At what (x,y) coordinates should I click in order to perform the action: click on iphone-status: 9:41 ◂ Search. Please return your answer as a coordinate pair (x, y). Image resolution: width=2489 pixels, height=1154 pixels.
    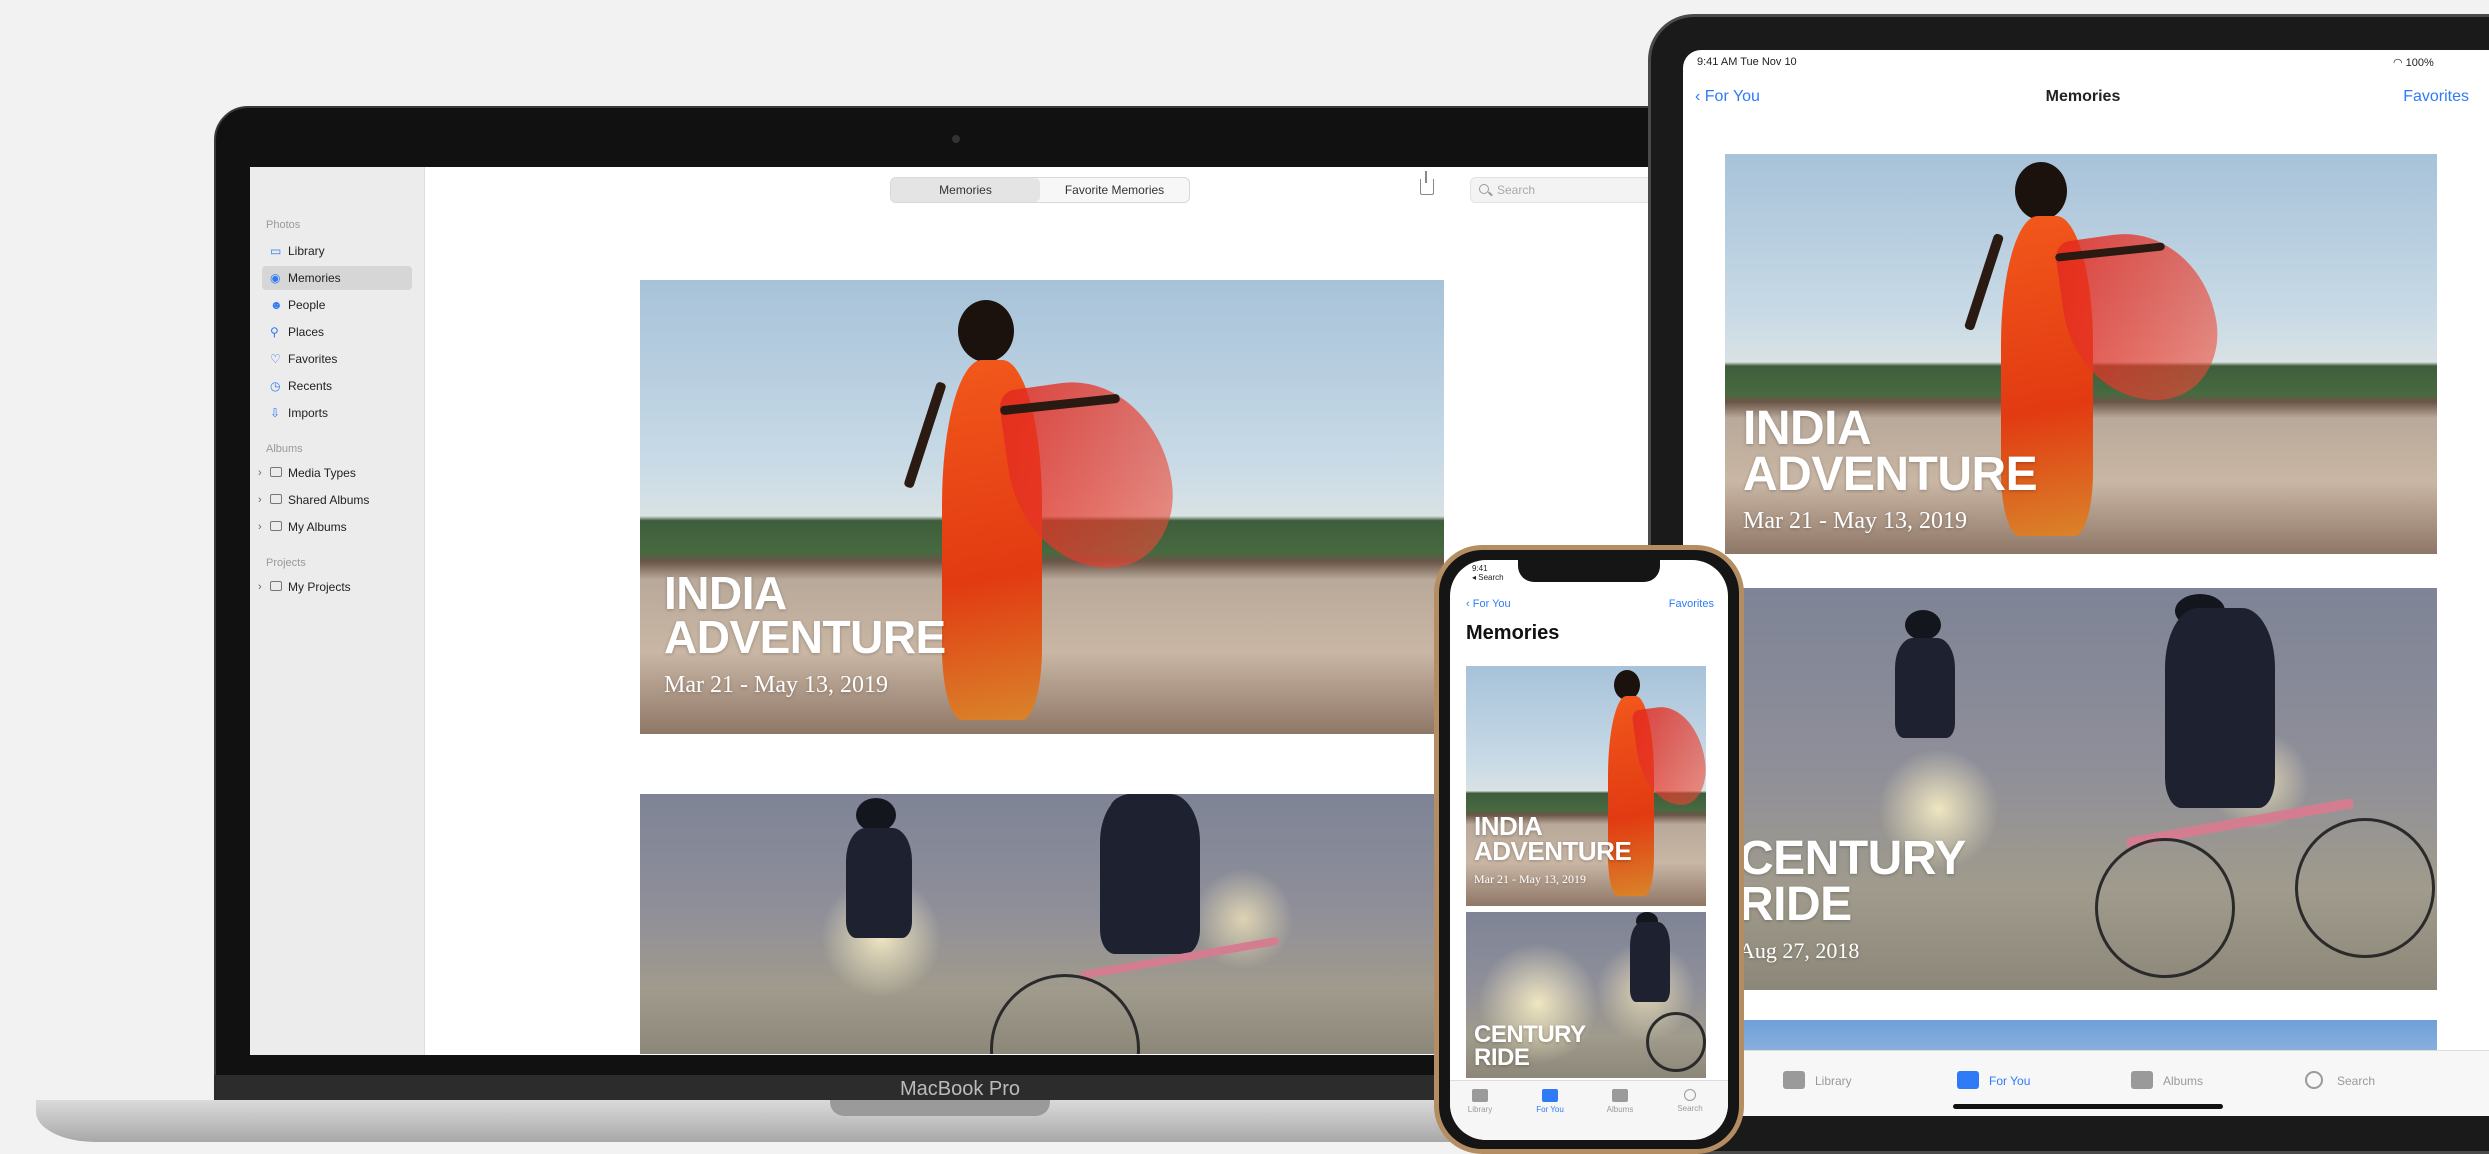
    Looking at the image, I should click on (1488, 573).